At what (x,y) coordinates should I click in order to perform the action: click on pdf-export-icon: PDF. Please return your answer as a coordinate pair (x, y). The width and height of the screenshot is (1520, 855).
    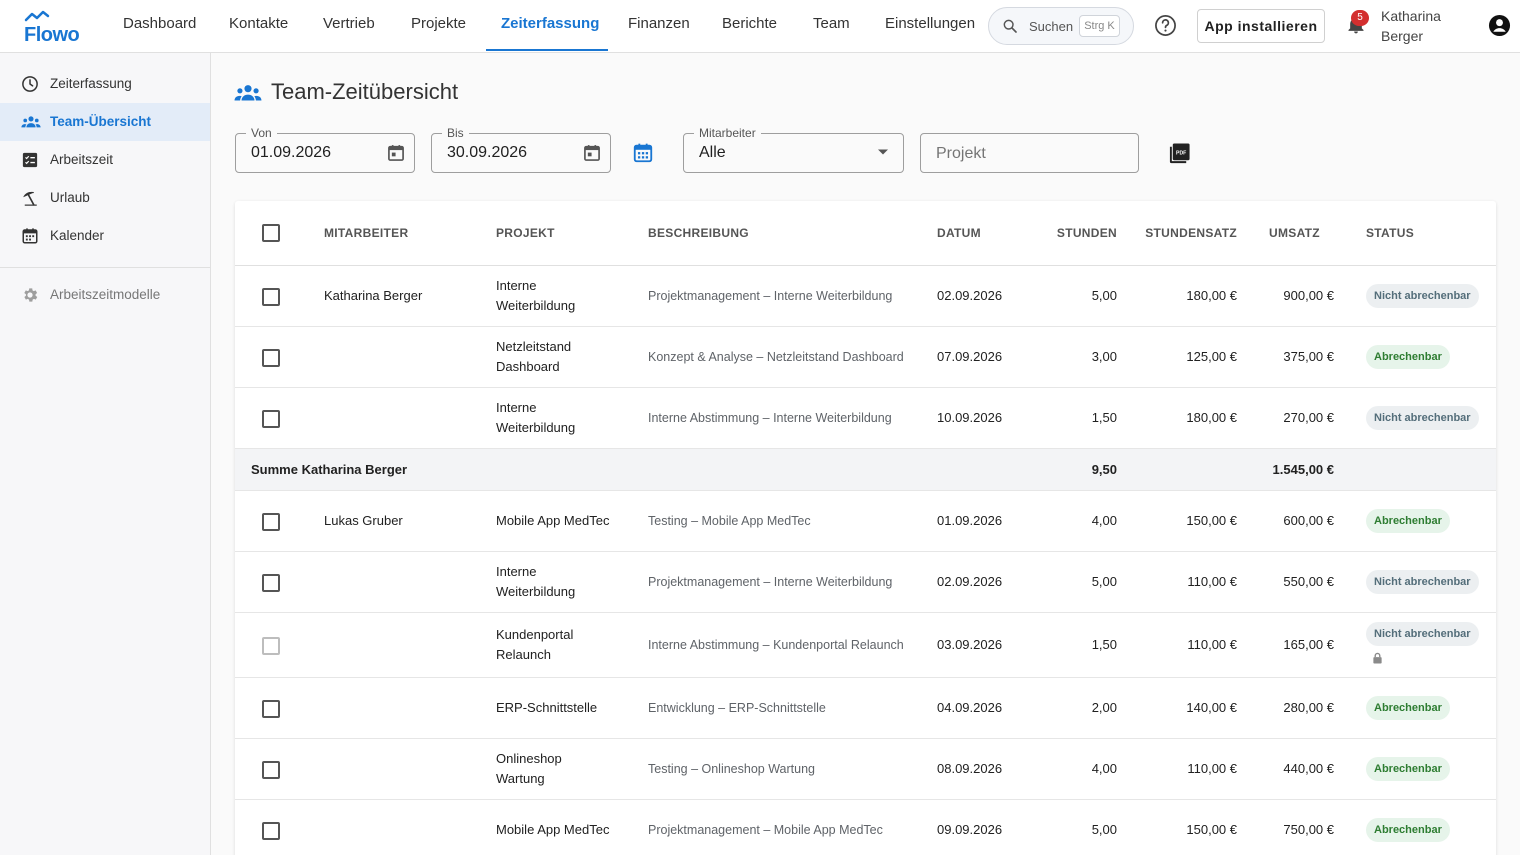
    Looking at the image, I should click on (1179, 153).